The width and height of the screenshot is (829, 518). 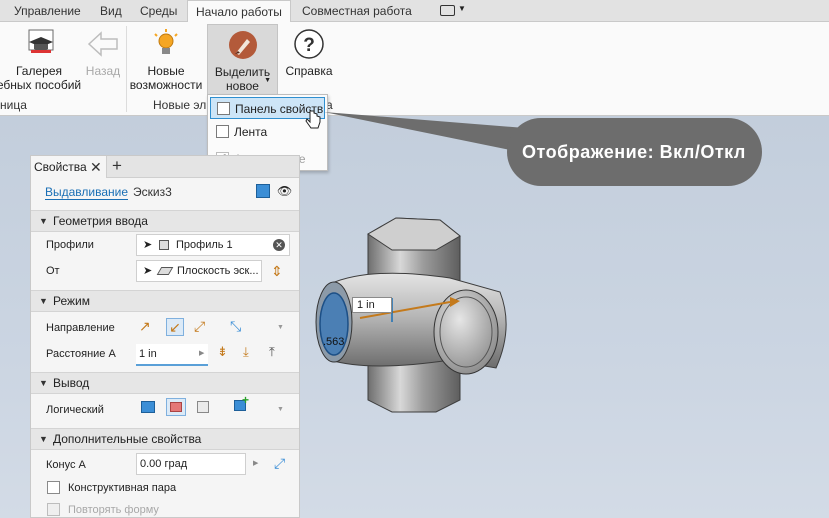 I want to click on boolean-label: Логический, so click(x=75, y=410).